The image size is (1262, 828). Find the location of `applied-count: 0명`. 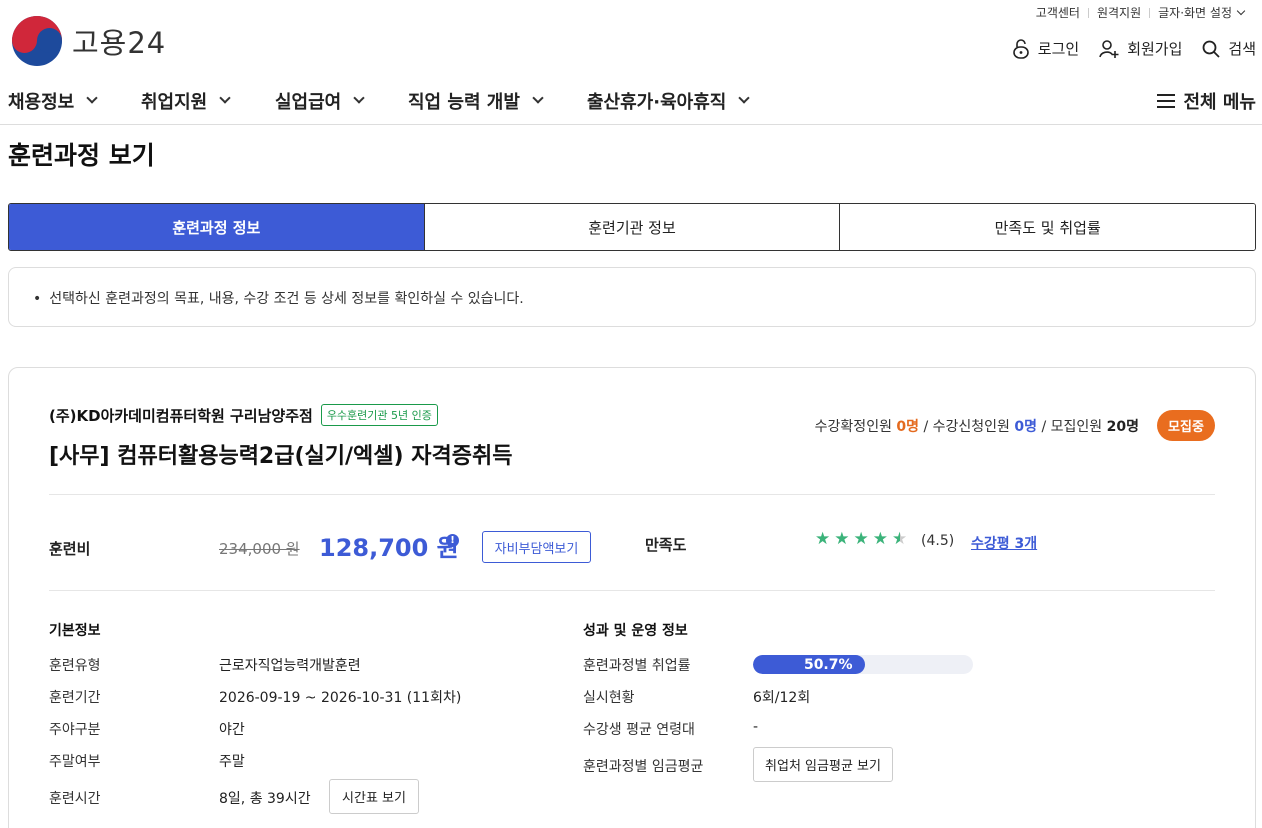

applied-count: 0명 is located at coordinates (1026, 427).